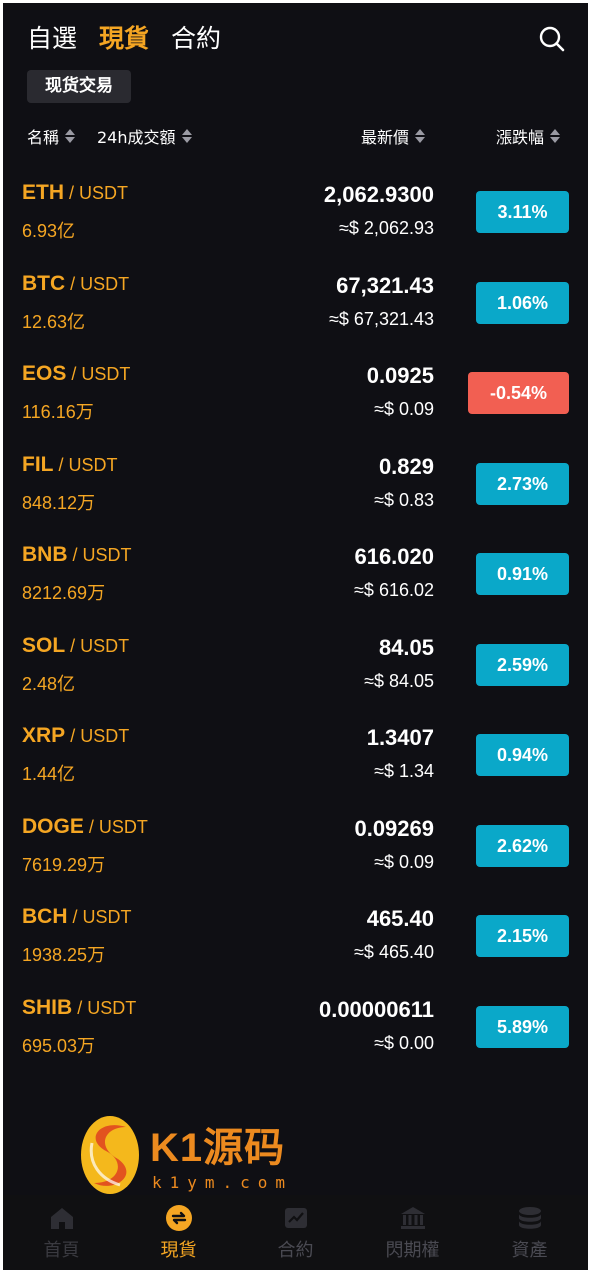 The image size is (591, 1273). I want to click on pair: EOS / USDT, so click(76, 374).